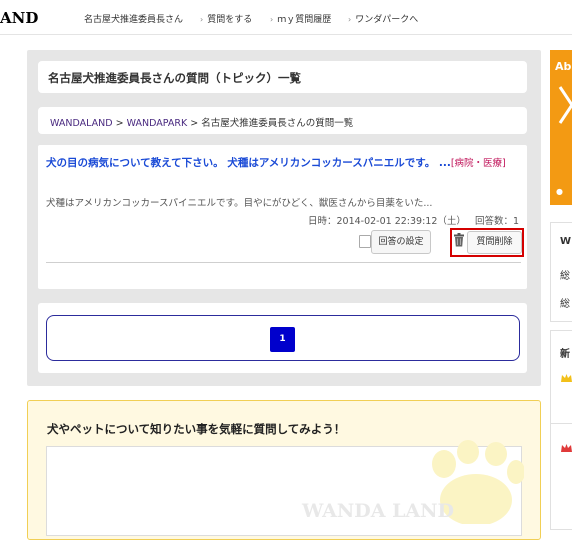 The width and height of the screenshot is (572, 540). What do you see at coordinates (19, 18) in the screenshot?
I see `site-logo: AND` at bounding box center [19, 18].